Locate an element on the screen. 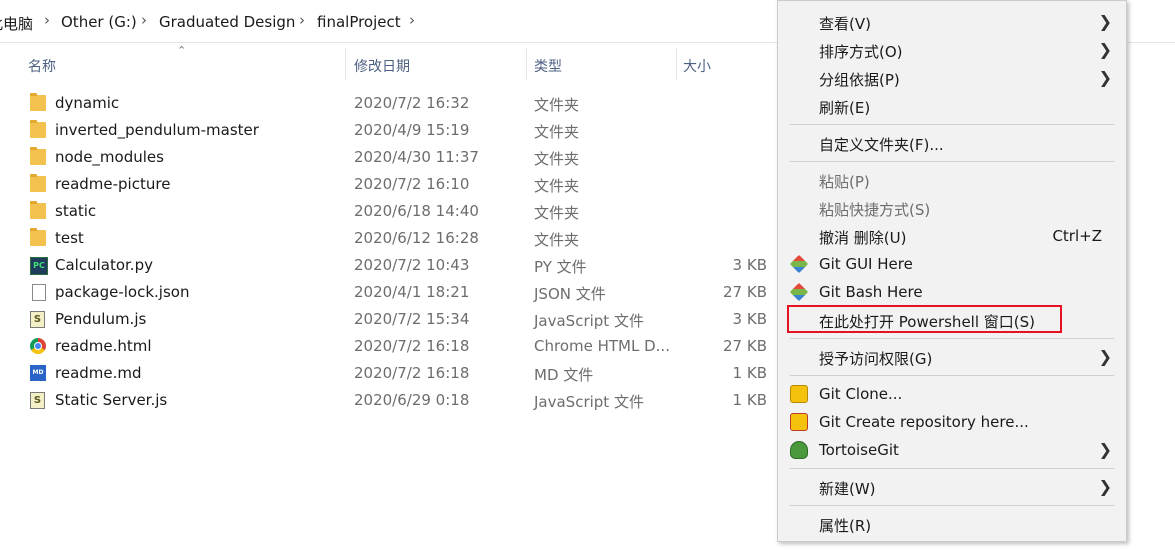 The height and width of the screenshot is (550, 1175). menu-item-label: 排序方式(O) is located at coordinates (861, 52).